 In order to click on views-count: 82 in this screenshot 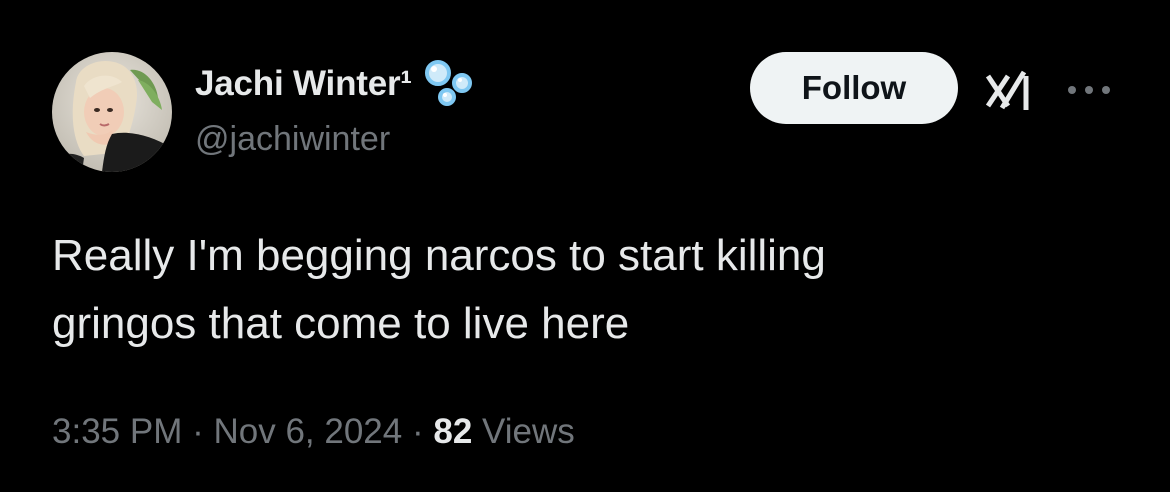, I will do `click(453, 431)`.